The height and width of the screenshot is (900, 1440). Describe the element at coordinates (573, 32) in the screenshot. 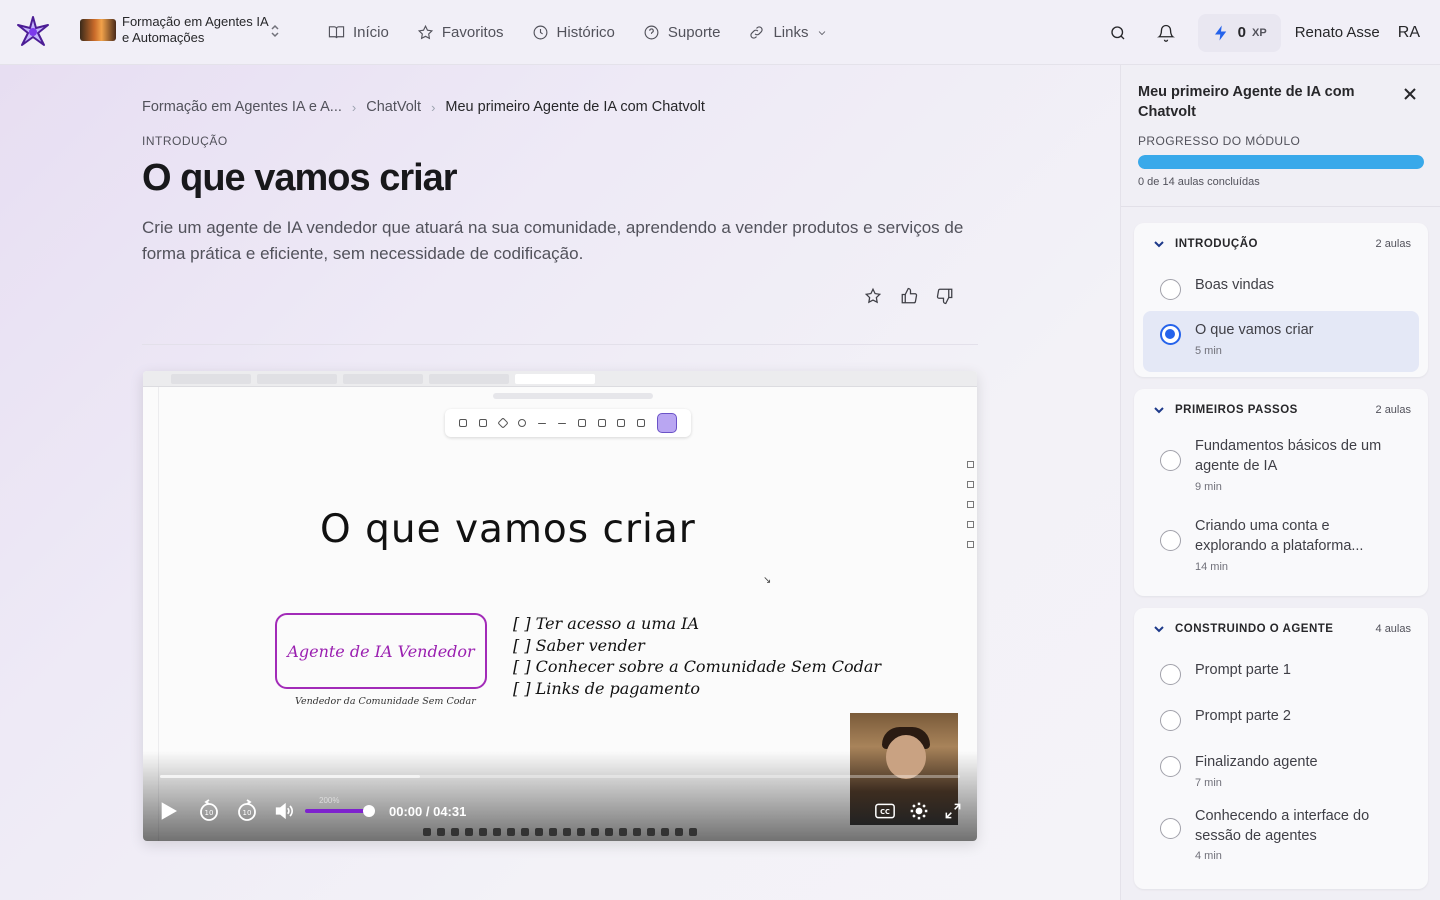

I see `nav-historico: Histórico` at that location.